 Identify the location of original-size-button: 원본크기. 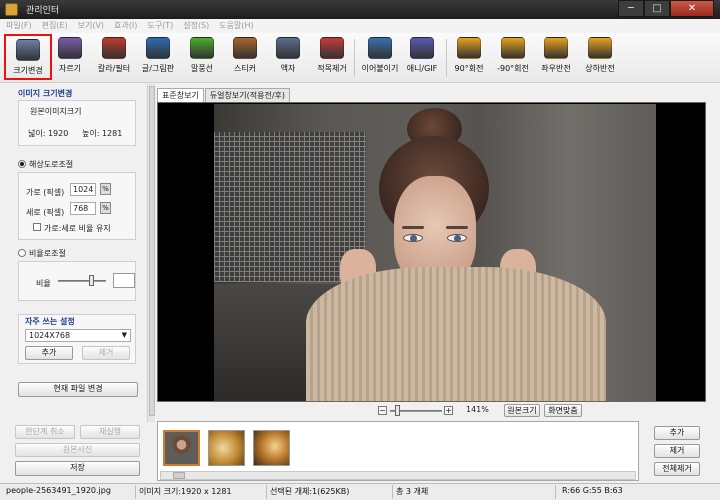
(522, 410).